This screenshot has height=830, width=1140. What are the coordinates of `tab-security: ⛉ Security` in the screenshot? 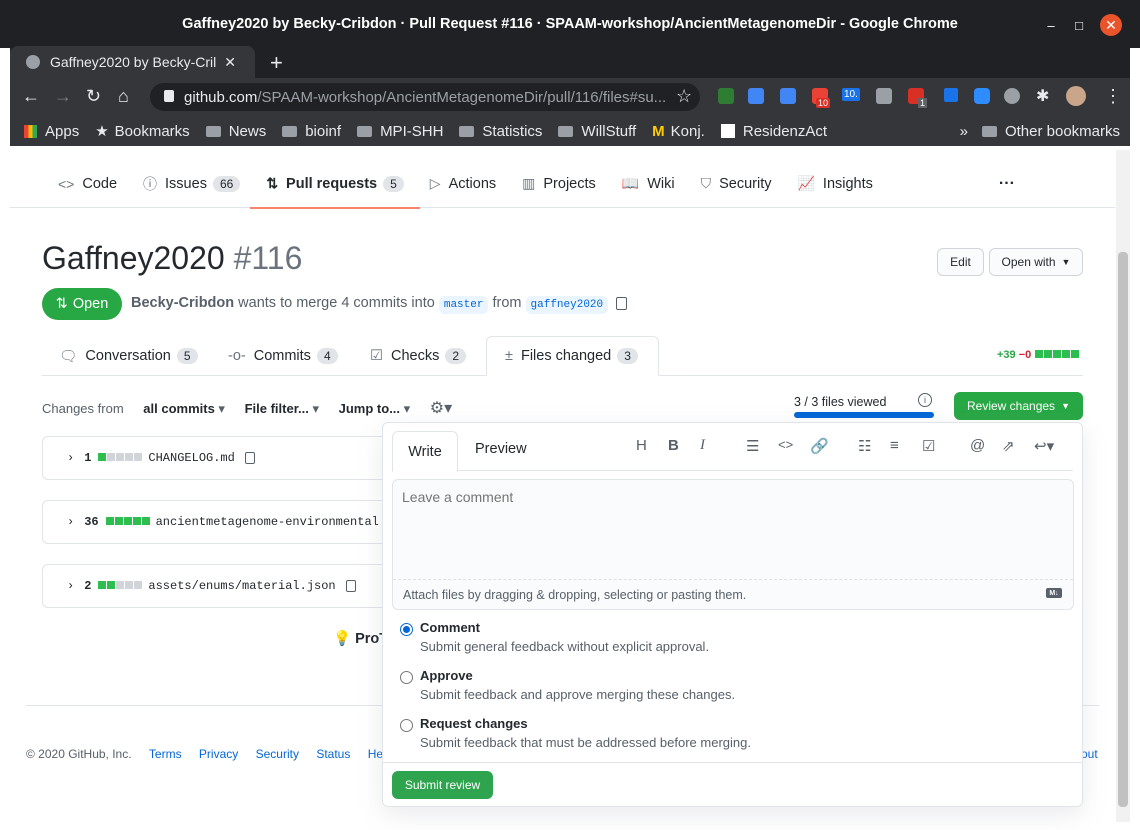 It's located at (736, 184).